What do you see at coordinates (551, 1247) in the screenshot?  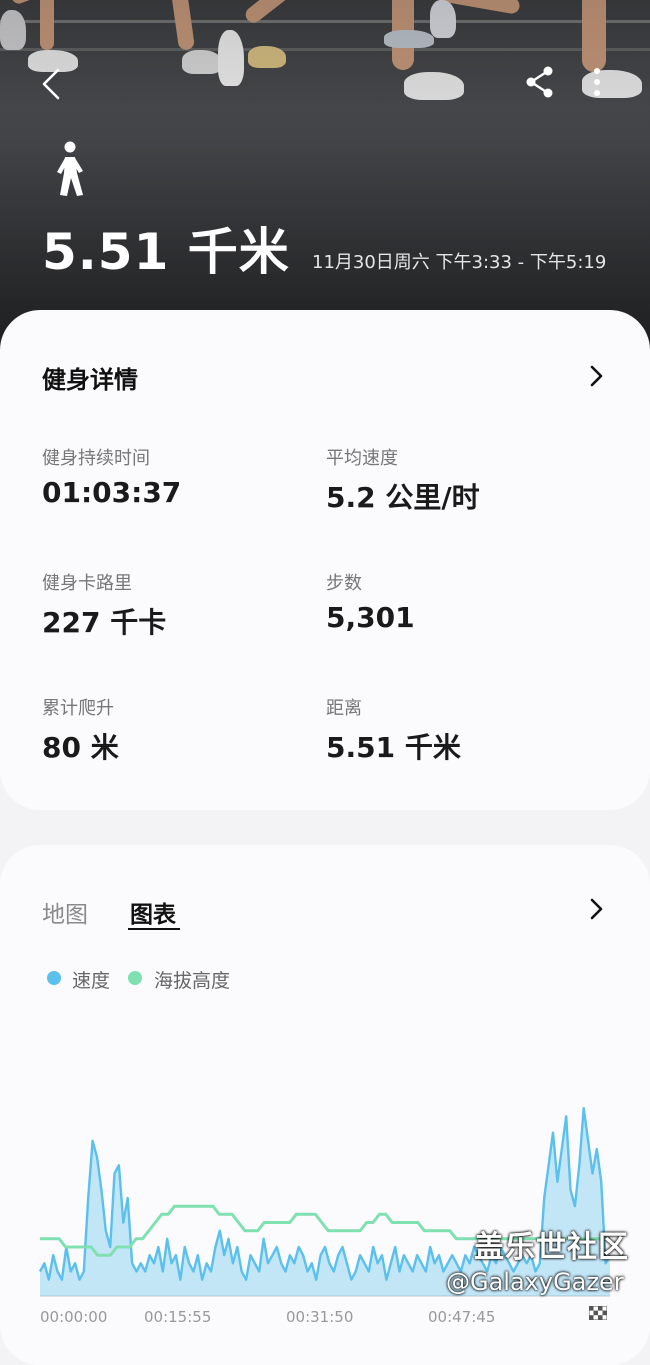 I see `watermark-community: 盖乐世社区` at bounding box center [551, 1247].